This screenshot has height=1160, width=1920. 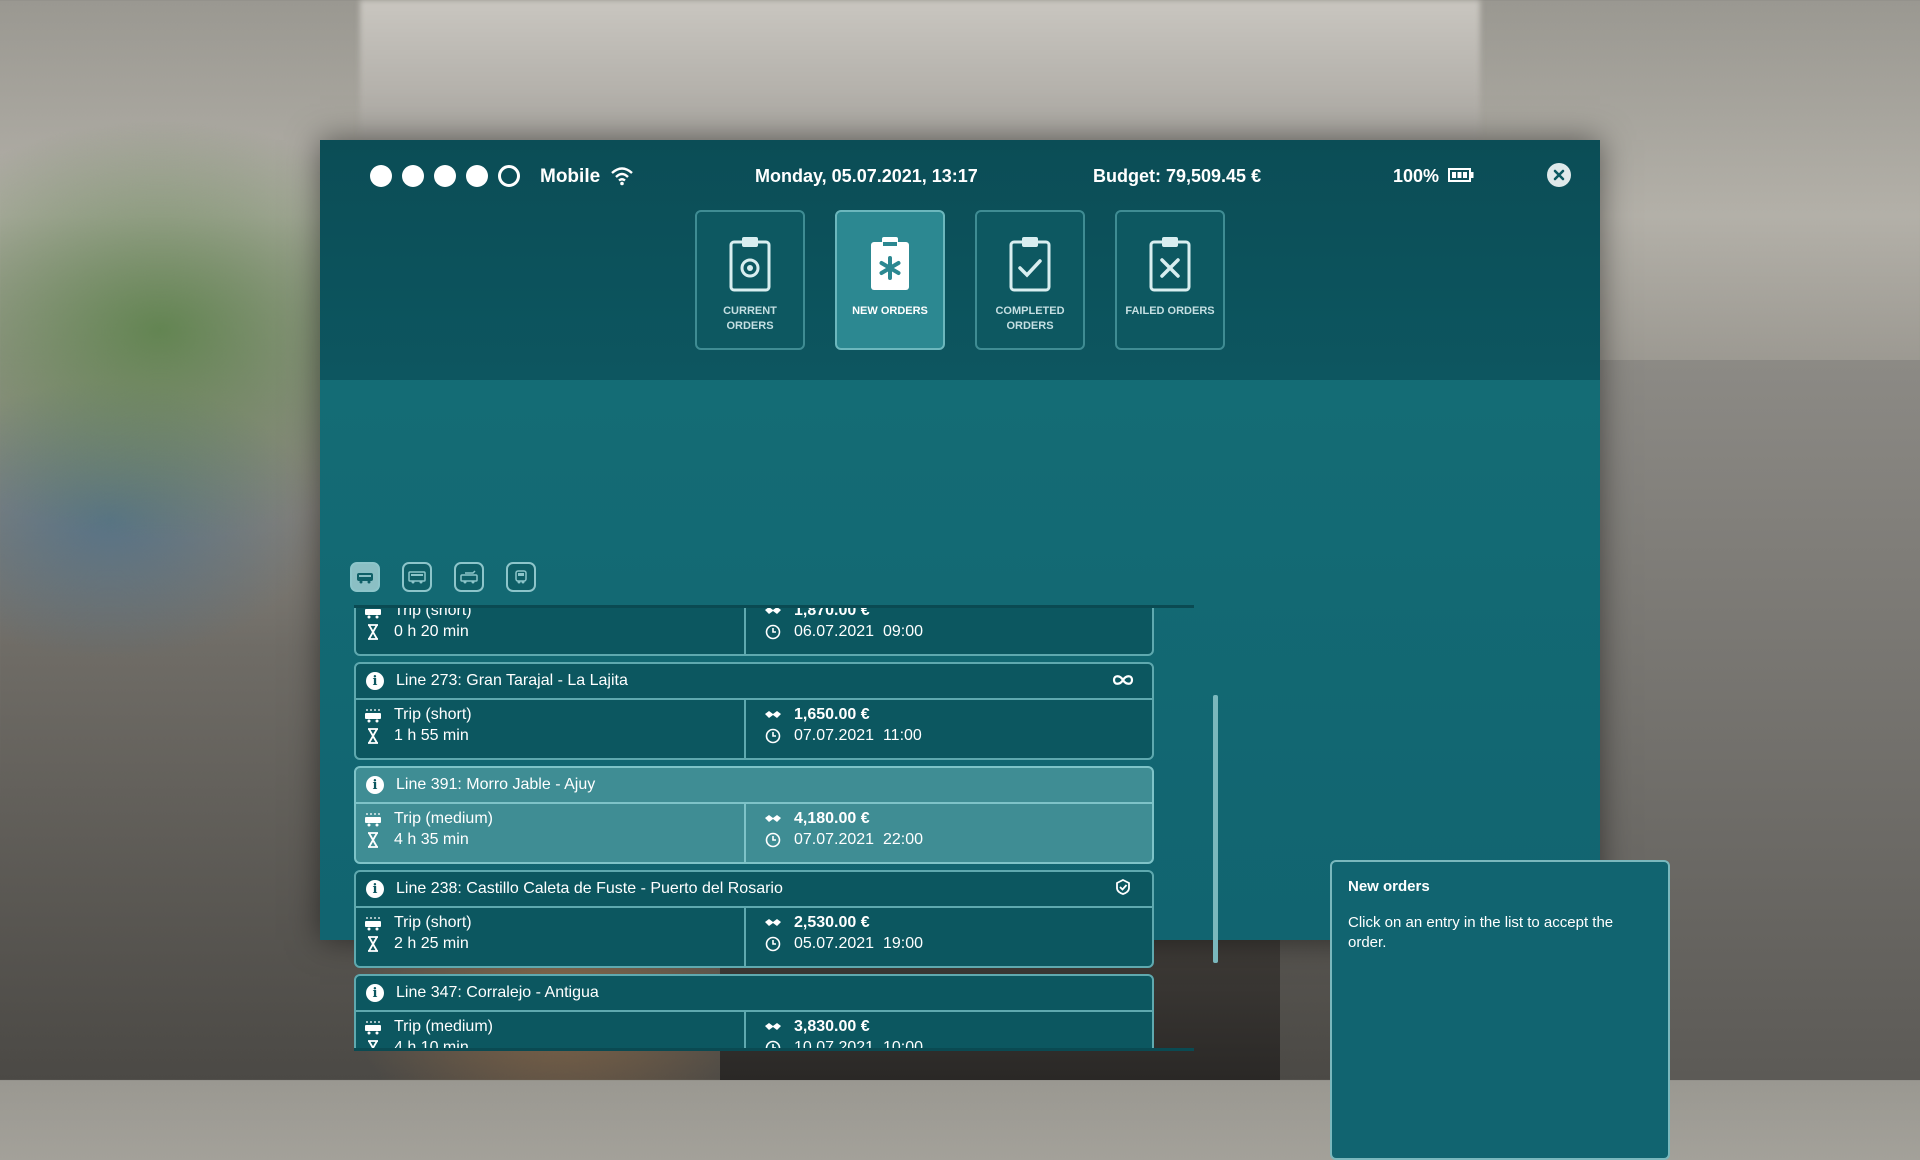 What do you see at coordinates (570, 176) in the screenshot?
I see `carrier-name: Mobile` at bounding box center [570, 176].